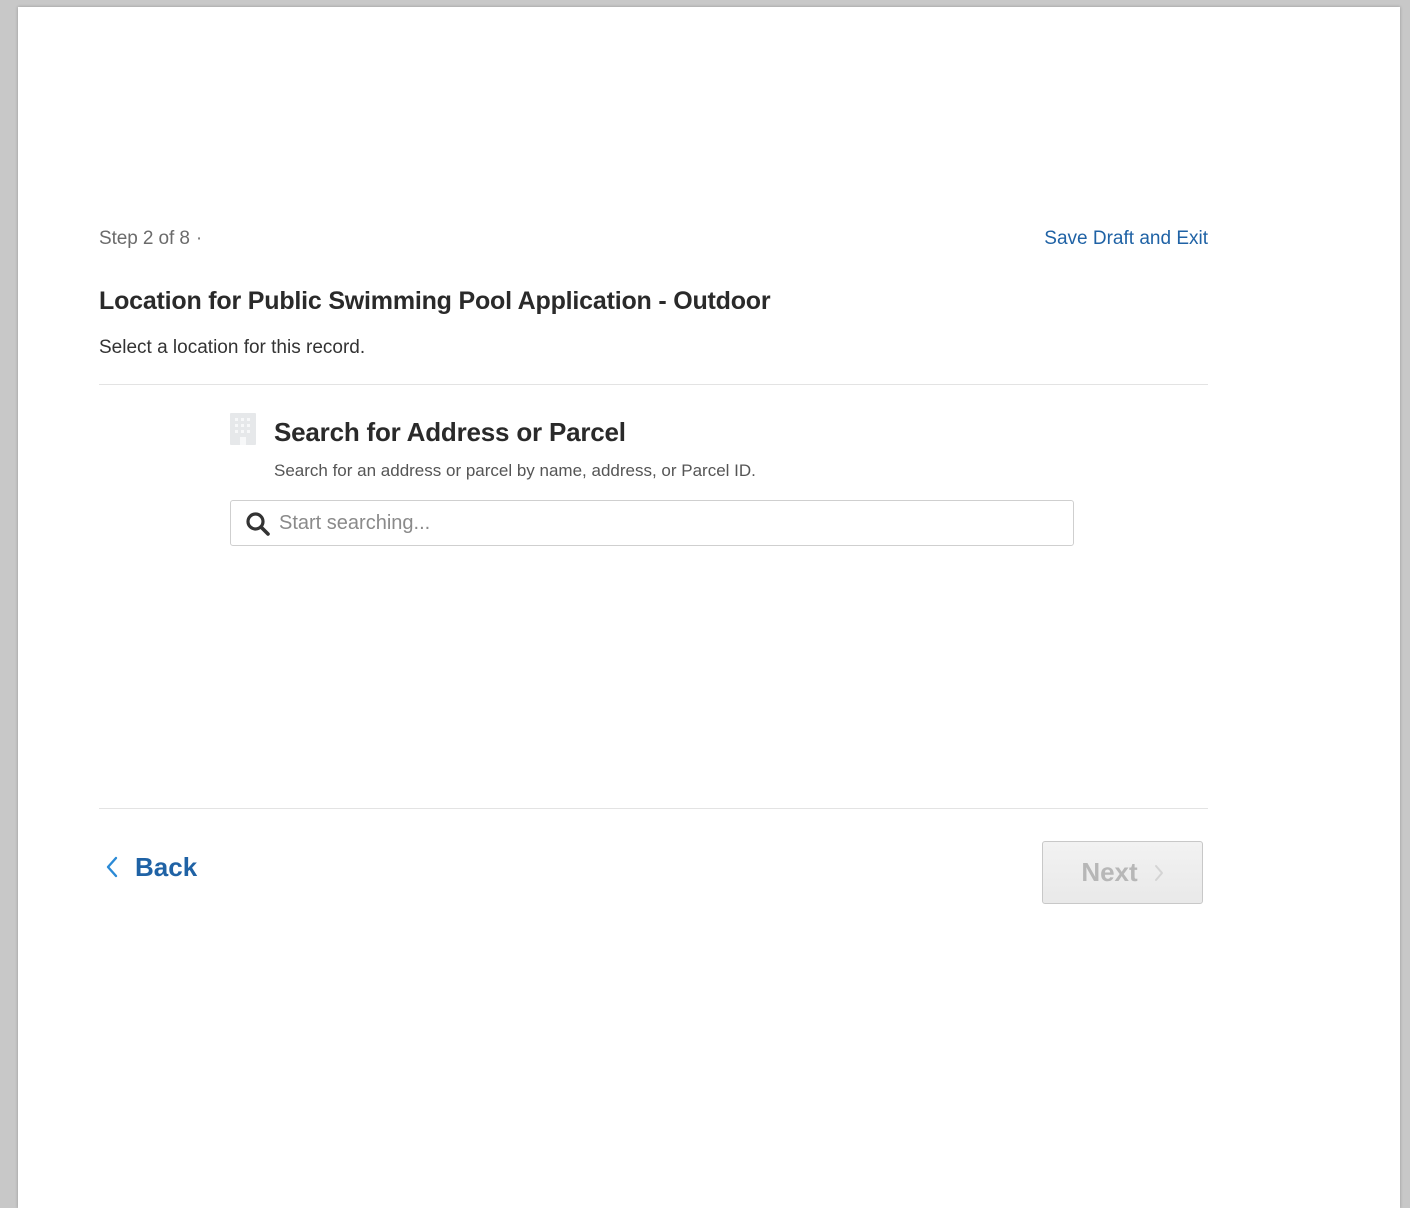 This screenshot has height=1208, width=1410. What do you see at coordinates (669, 523) in the screenshot?
I see `address-search-input` at bounding box center [669, 523].